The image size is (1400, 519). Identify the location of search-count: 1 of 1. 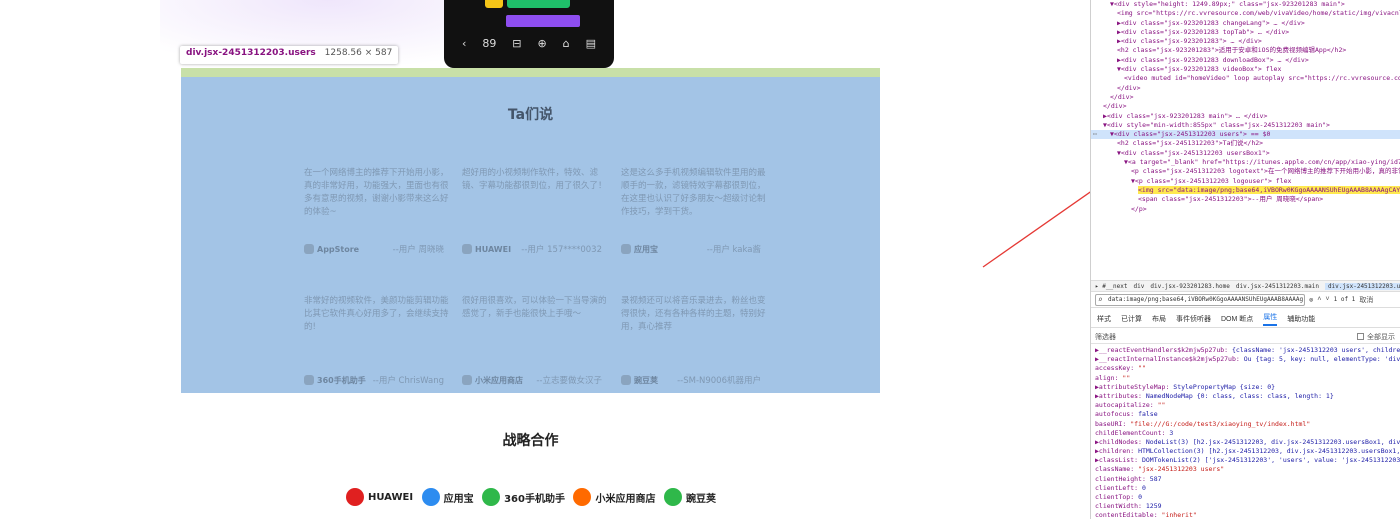
(1344, 299).